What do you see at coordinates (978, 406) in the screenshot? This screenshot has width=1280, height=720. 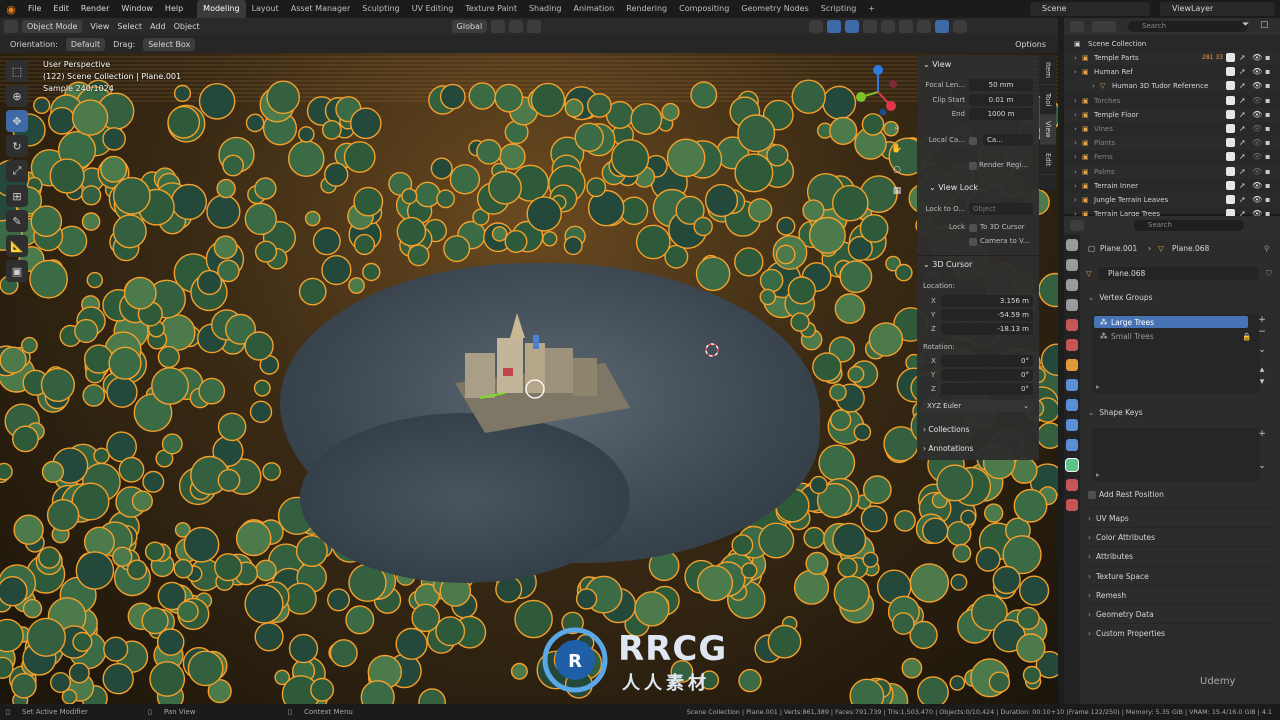 I see `rotation-mode-dropdown: XYZ Euler ⌄` at bounding box center [978, 406].